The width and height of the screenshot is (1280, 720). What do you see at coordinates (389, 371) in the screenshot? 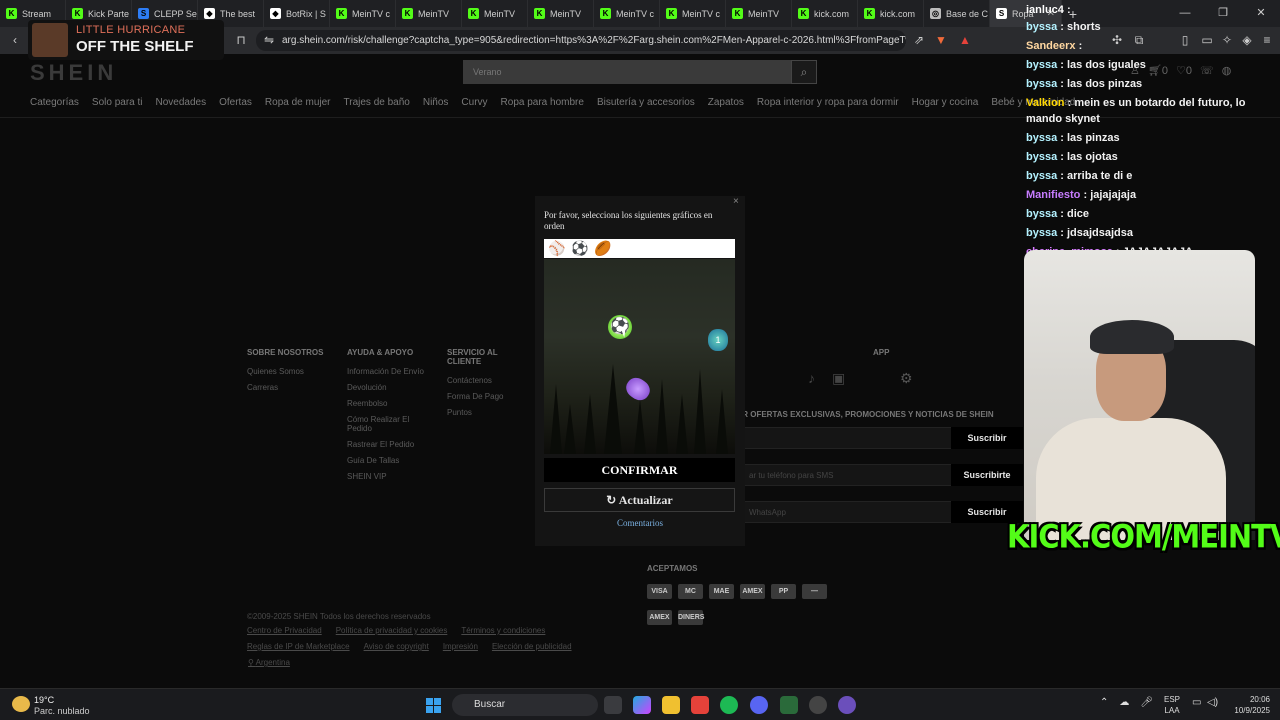
I see `footer-link: Información De Envío` at bounding box center [389, 371].